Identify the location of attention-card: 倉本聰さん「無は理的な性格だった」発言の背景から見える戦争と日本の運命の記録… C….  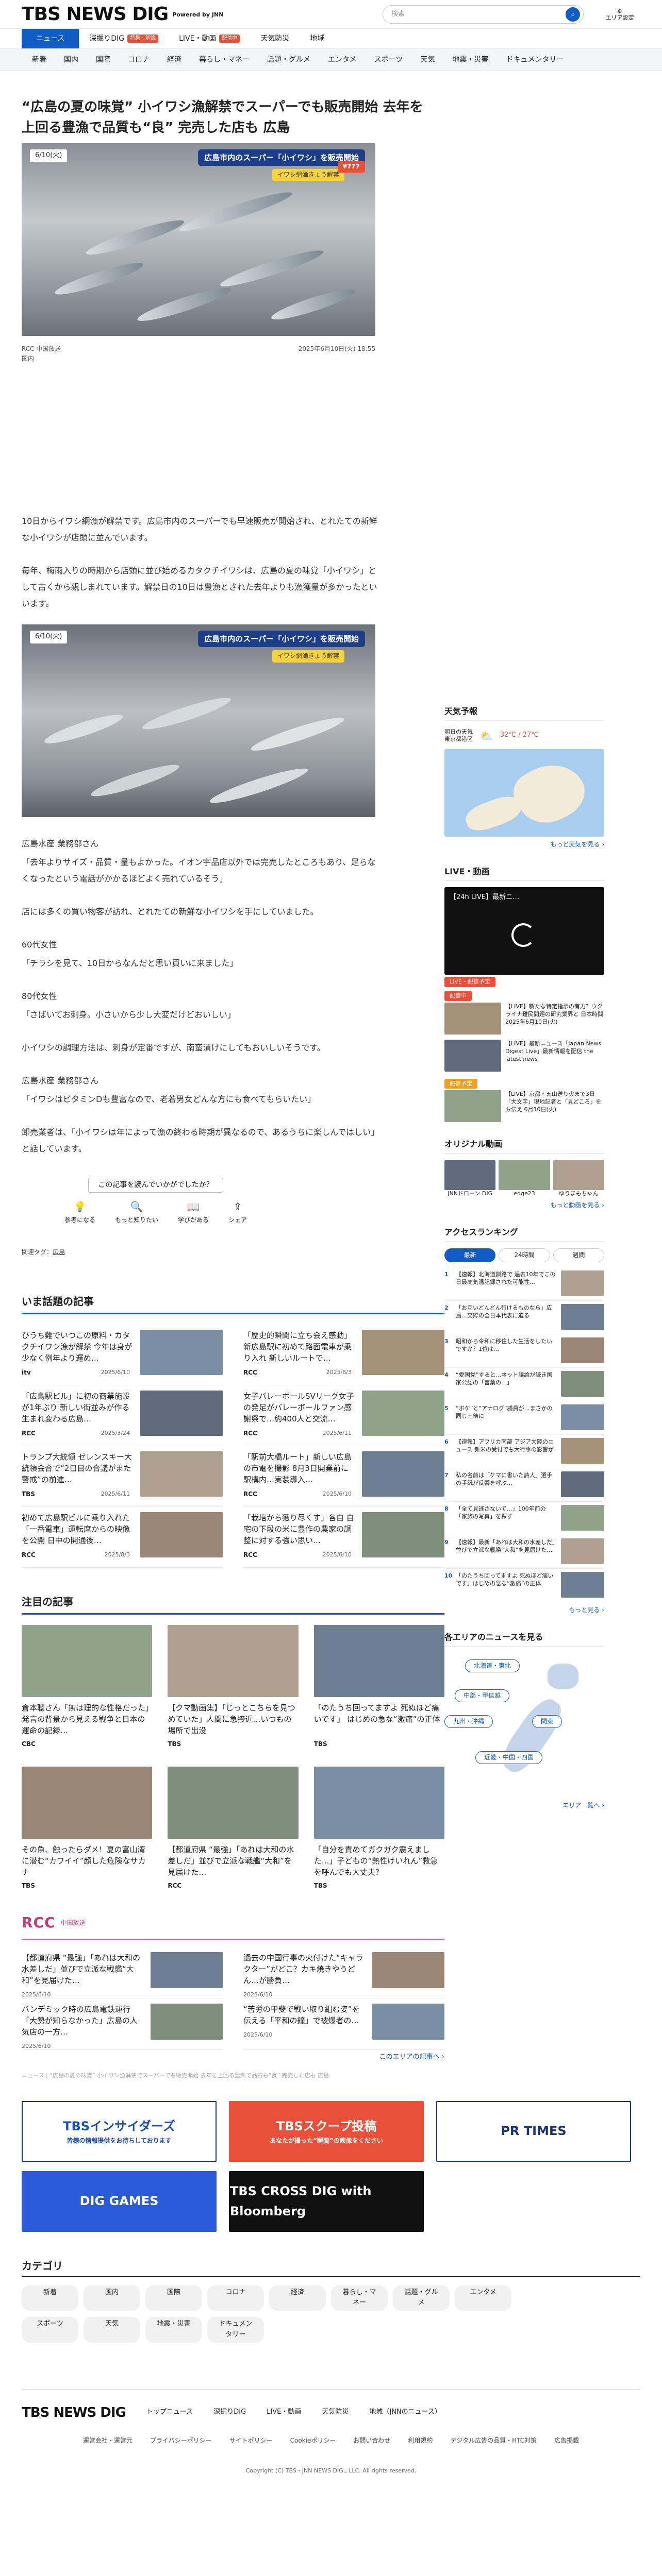
(87, 1686).